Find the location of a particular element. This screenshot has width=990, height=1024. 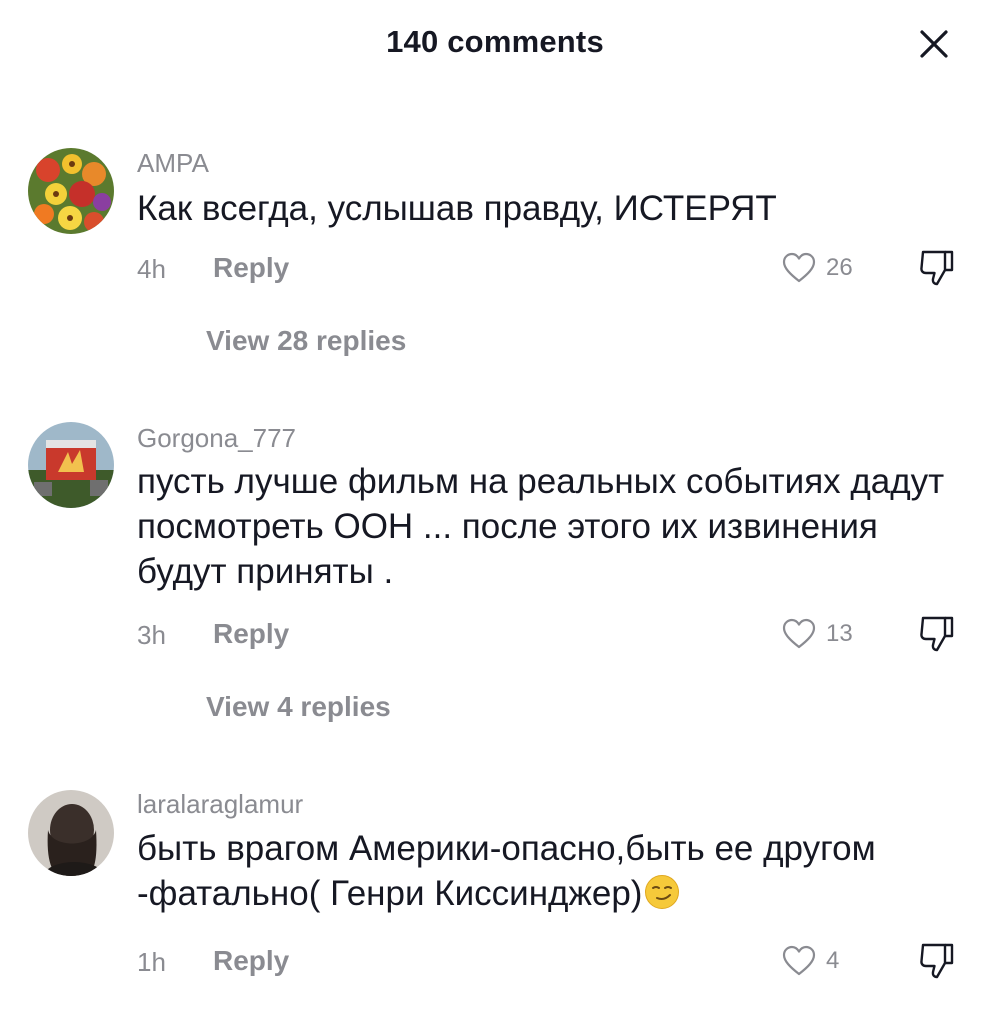

like-count: 13 is located at coordinates (839, 633).